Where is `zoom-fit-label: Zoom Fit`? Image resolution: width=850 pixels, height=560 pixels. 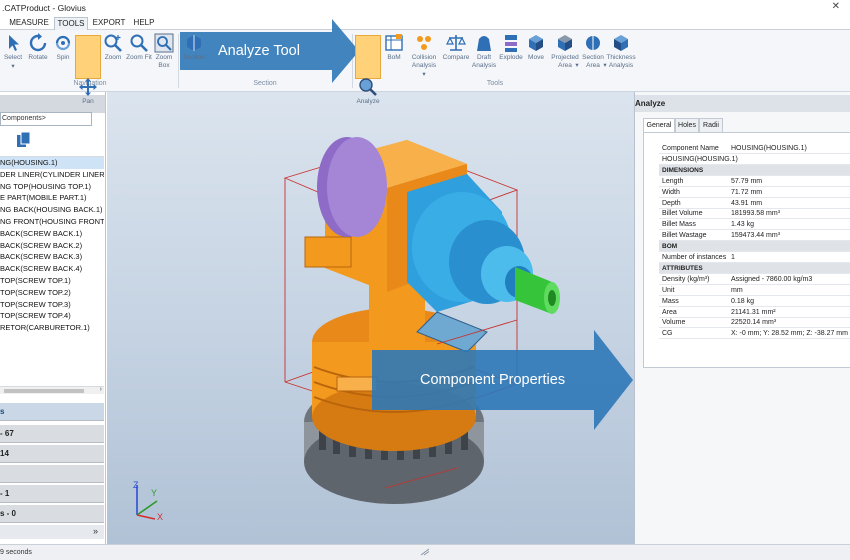 zoom-fit-label: Zoom Fit is located at coordinates (139, 57).